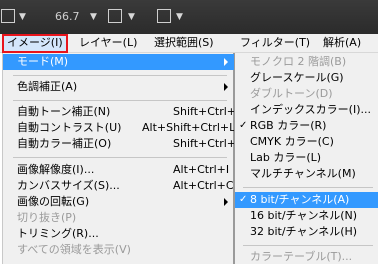 Image resolution: width=378 pixels, height=264 pixels. I want to click on screen-mode-icon, so click(164, 16).